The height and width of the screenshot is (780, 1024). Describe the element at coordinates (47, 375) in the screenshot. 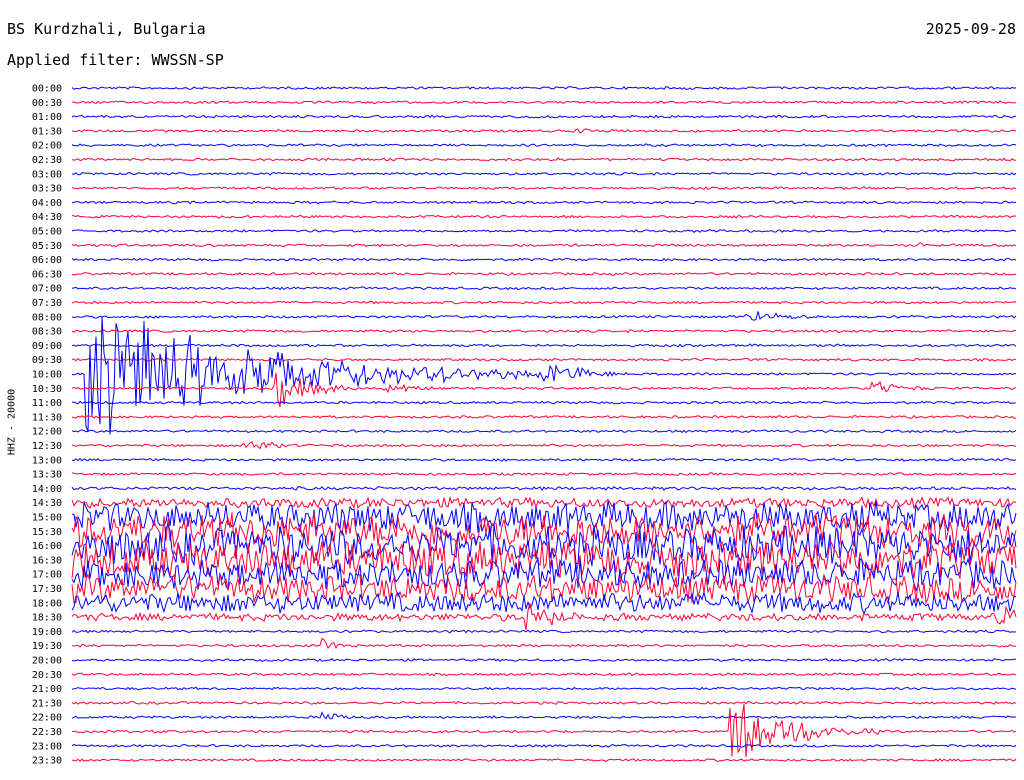

I see `time-label: 10:00` at that location.